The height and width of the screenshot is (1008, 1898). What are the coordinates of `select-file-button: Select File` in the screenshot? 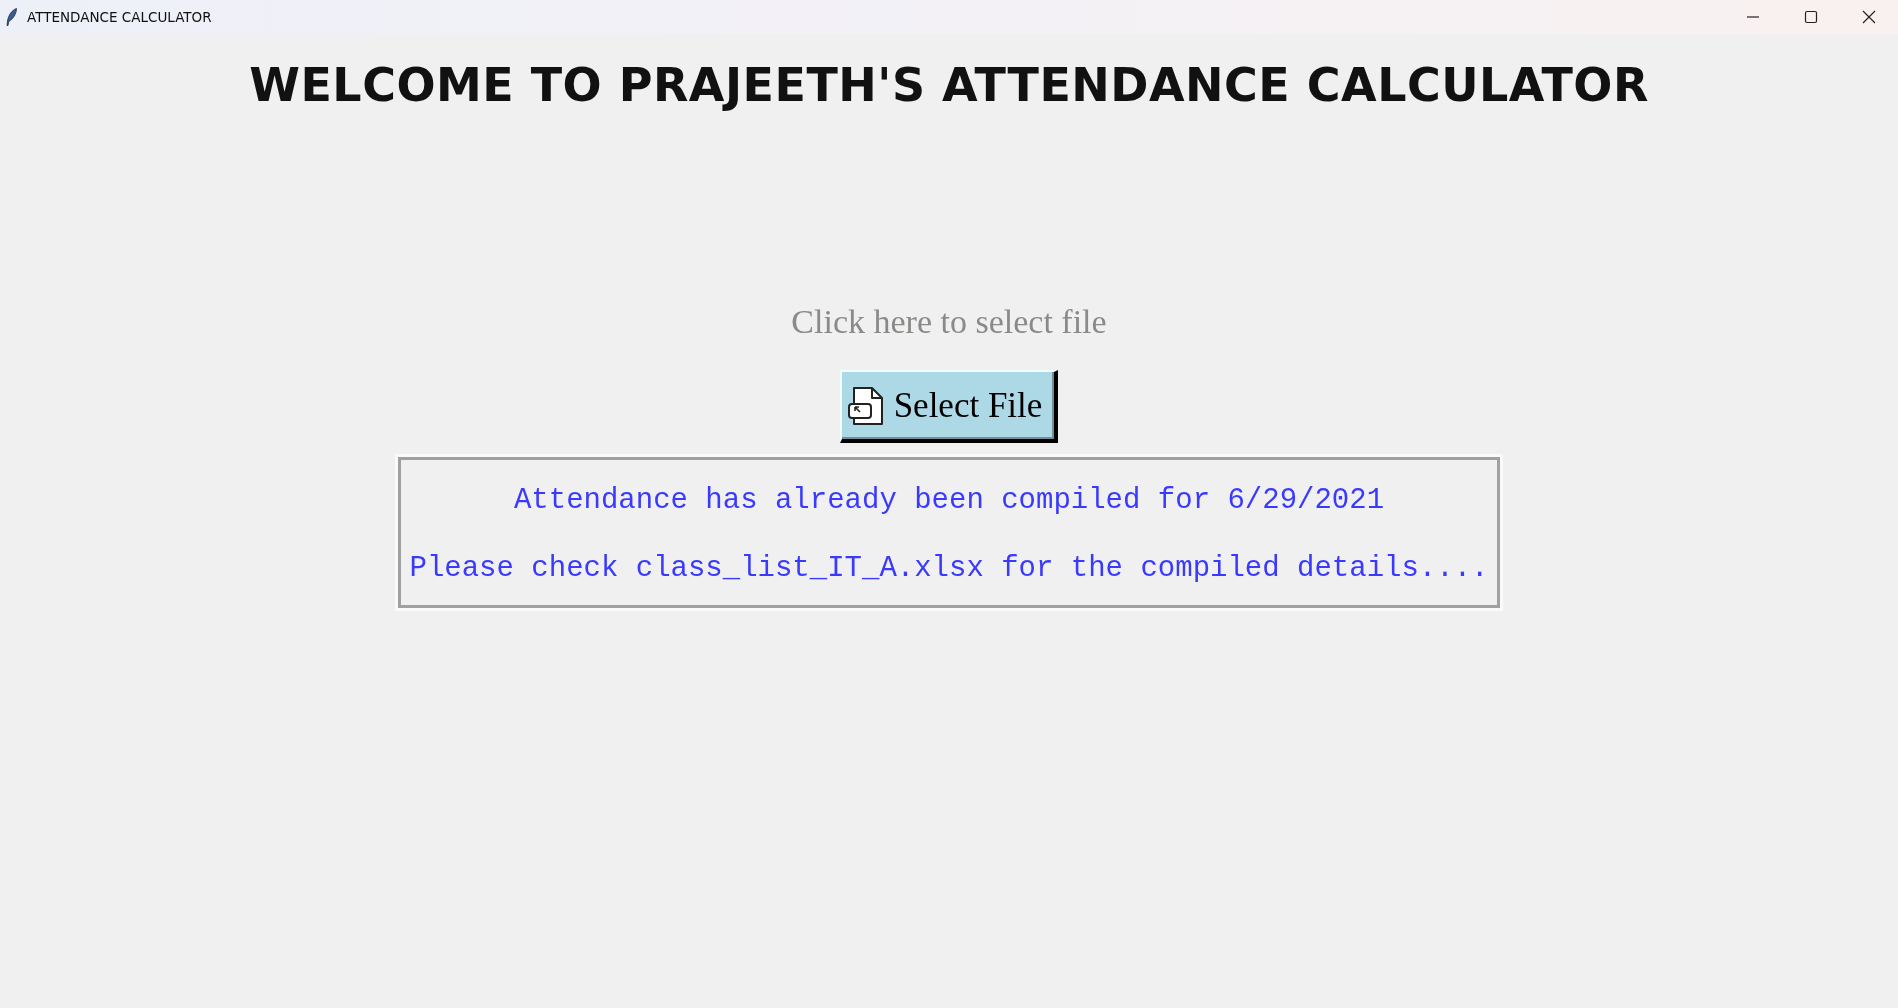 It's located at (949, 406).